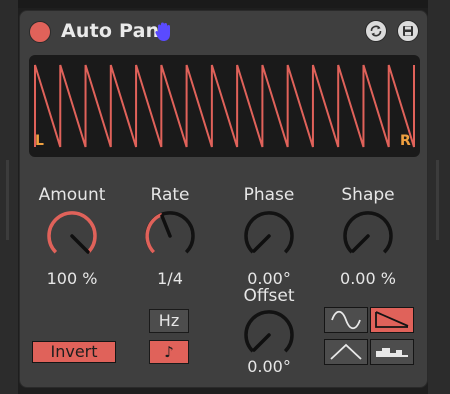 This screenshot has width=450, height=394. Describe the element at coordinates (269, 195) in the screenshot. I see `phase-label: Phase` at that location.